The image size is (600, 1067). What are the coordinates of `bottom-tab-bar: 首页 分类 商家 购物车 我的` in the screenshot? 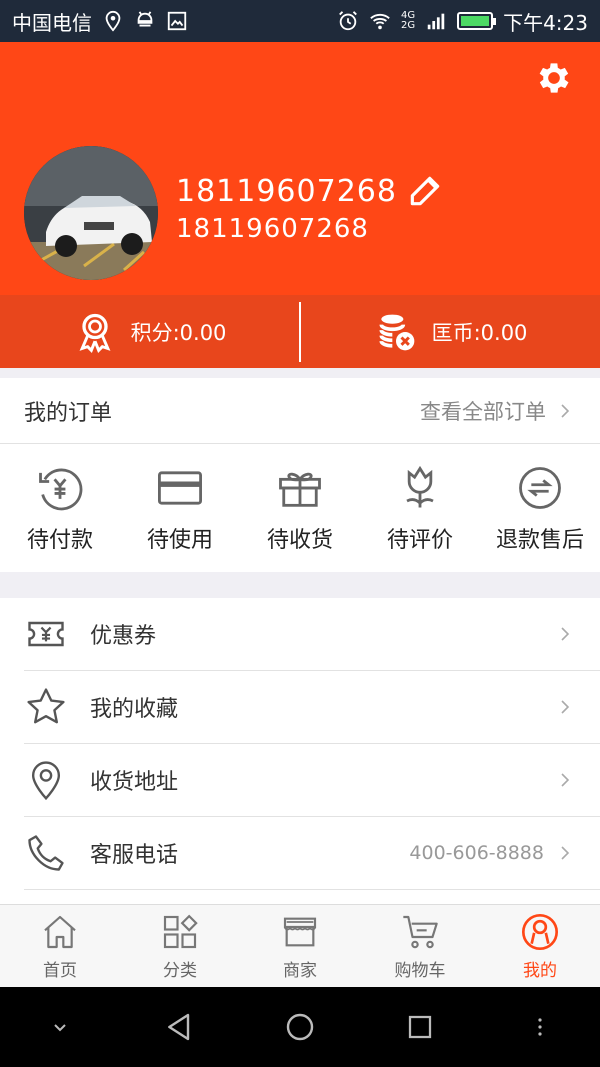 It's located at (300, 945).